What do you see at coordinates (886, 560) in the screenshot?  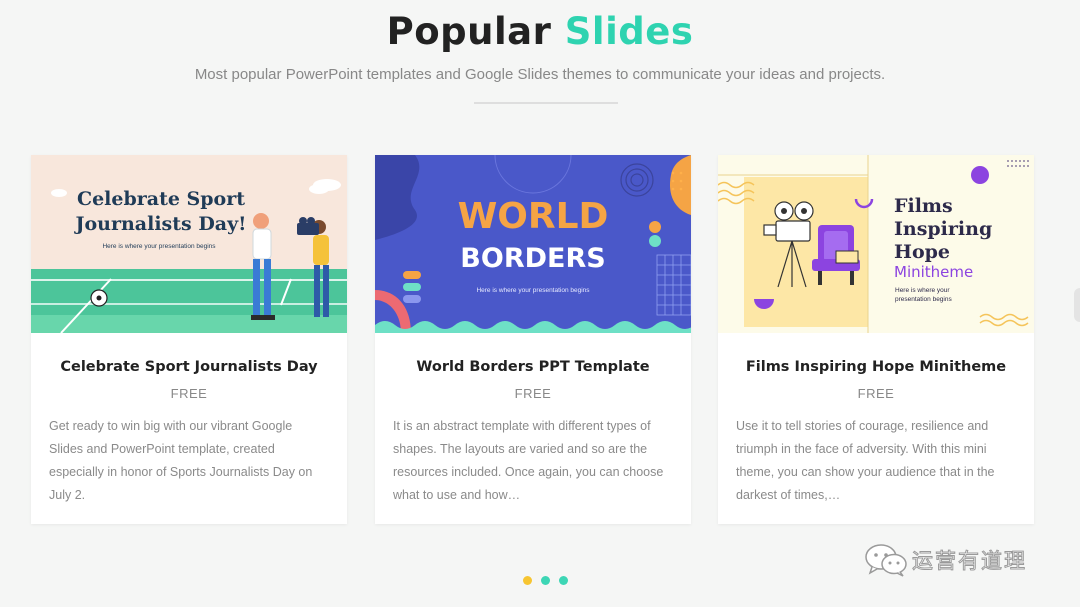 I see `wechat-icon` at bounding box center [886, 560].